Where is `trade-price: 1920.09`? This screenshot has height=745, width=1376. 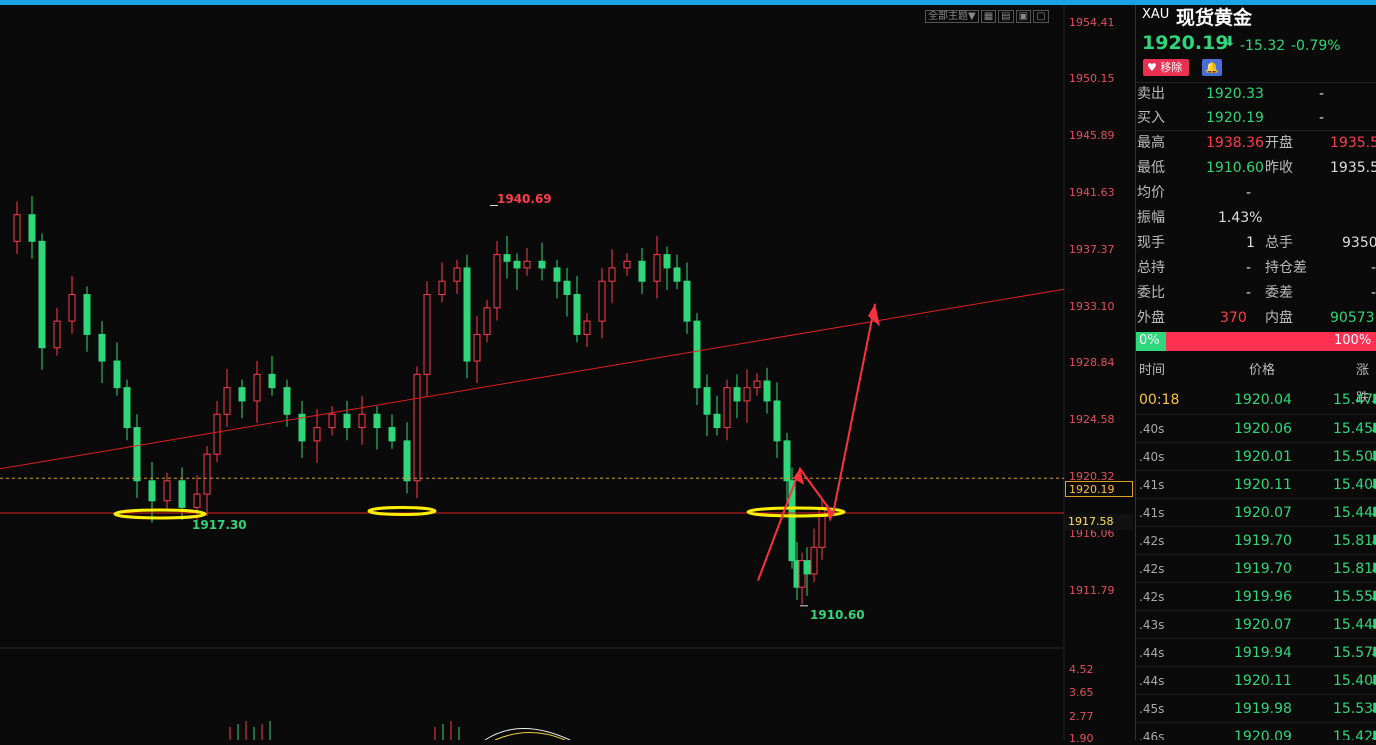 trade-price: 1920.09 is located at coordinates (1263, 734).